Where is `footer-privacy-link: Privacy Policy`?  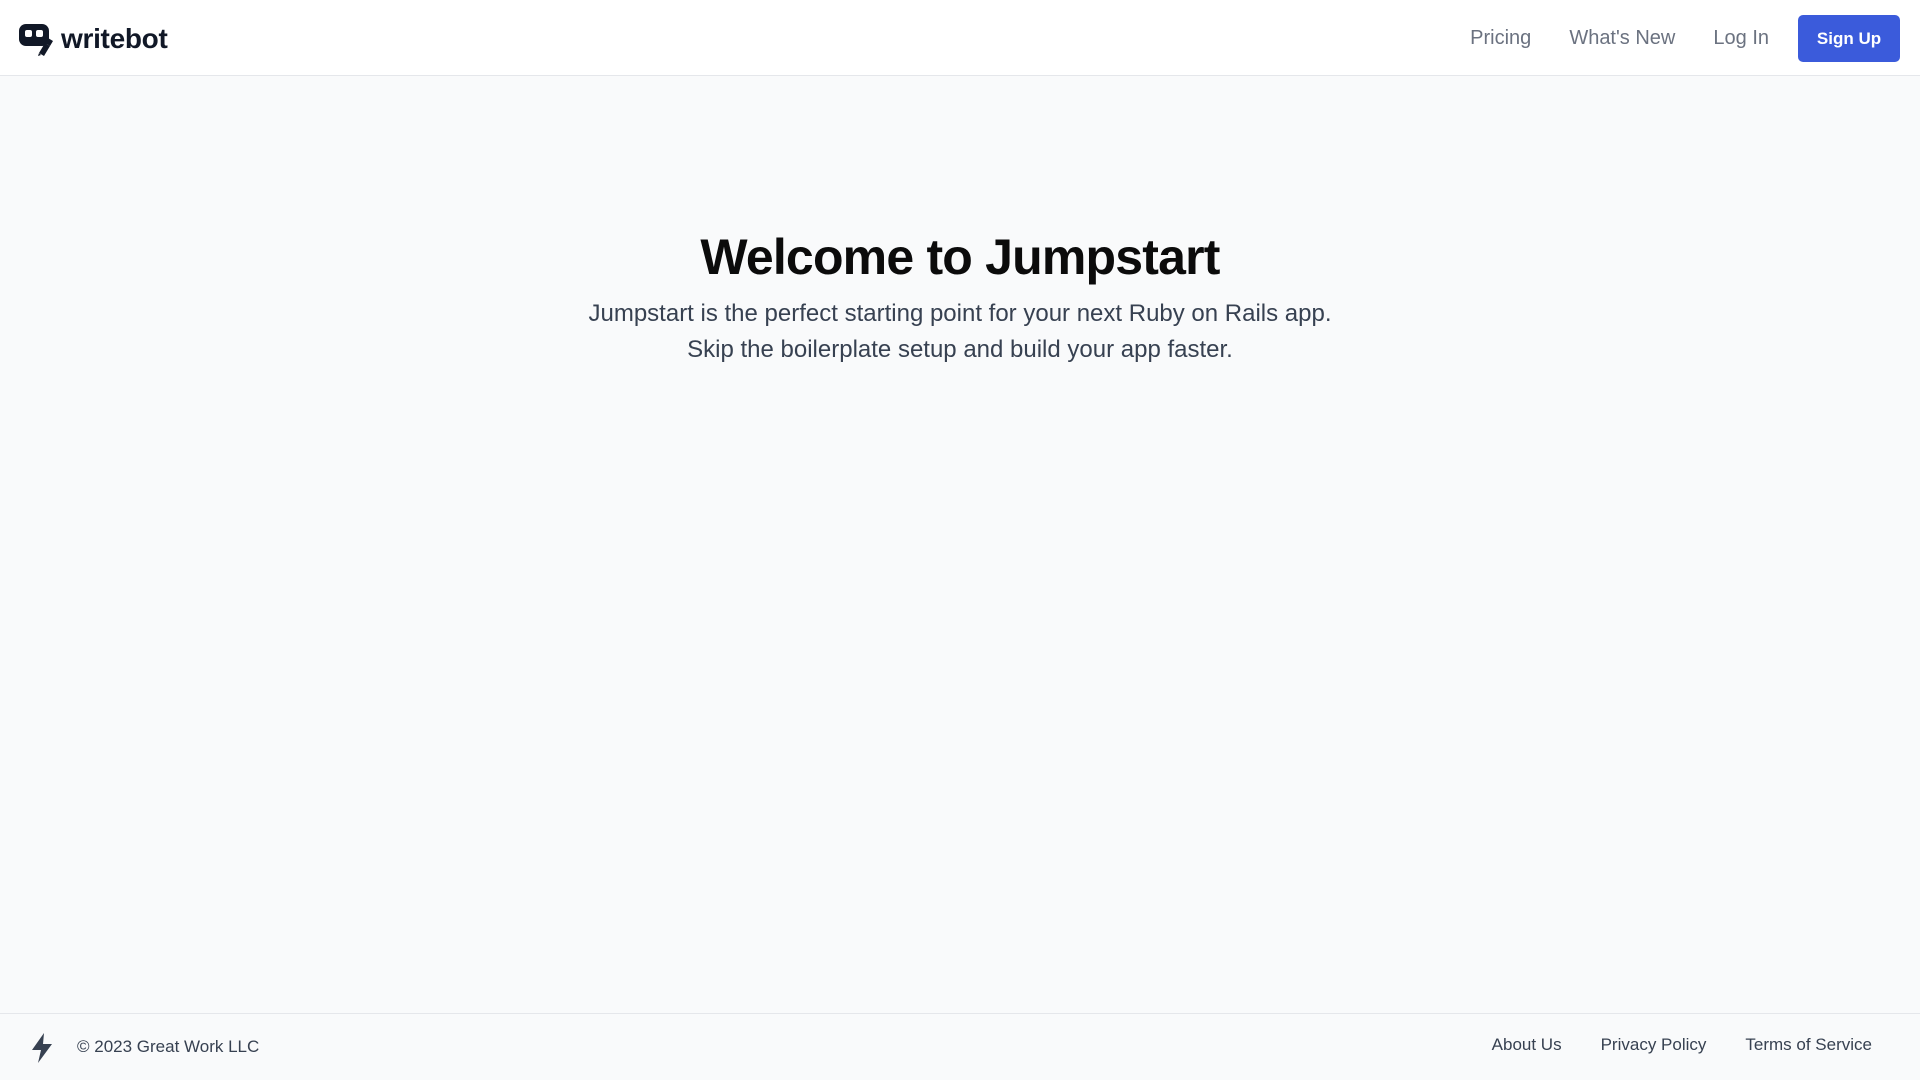
footer-privacy-link: Privacy Policy is located at coordinates (1654, 1045).